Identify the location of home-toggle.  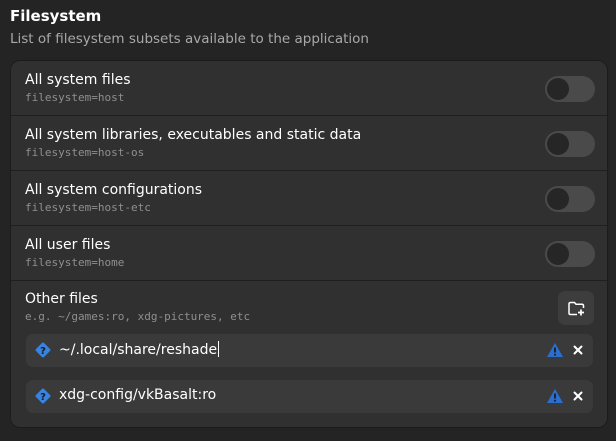
(570, 254).